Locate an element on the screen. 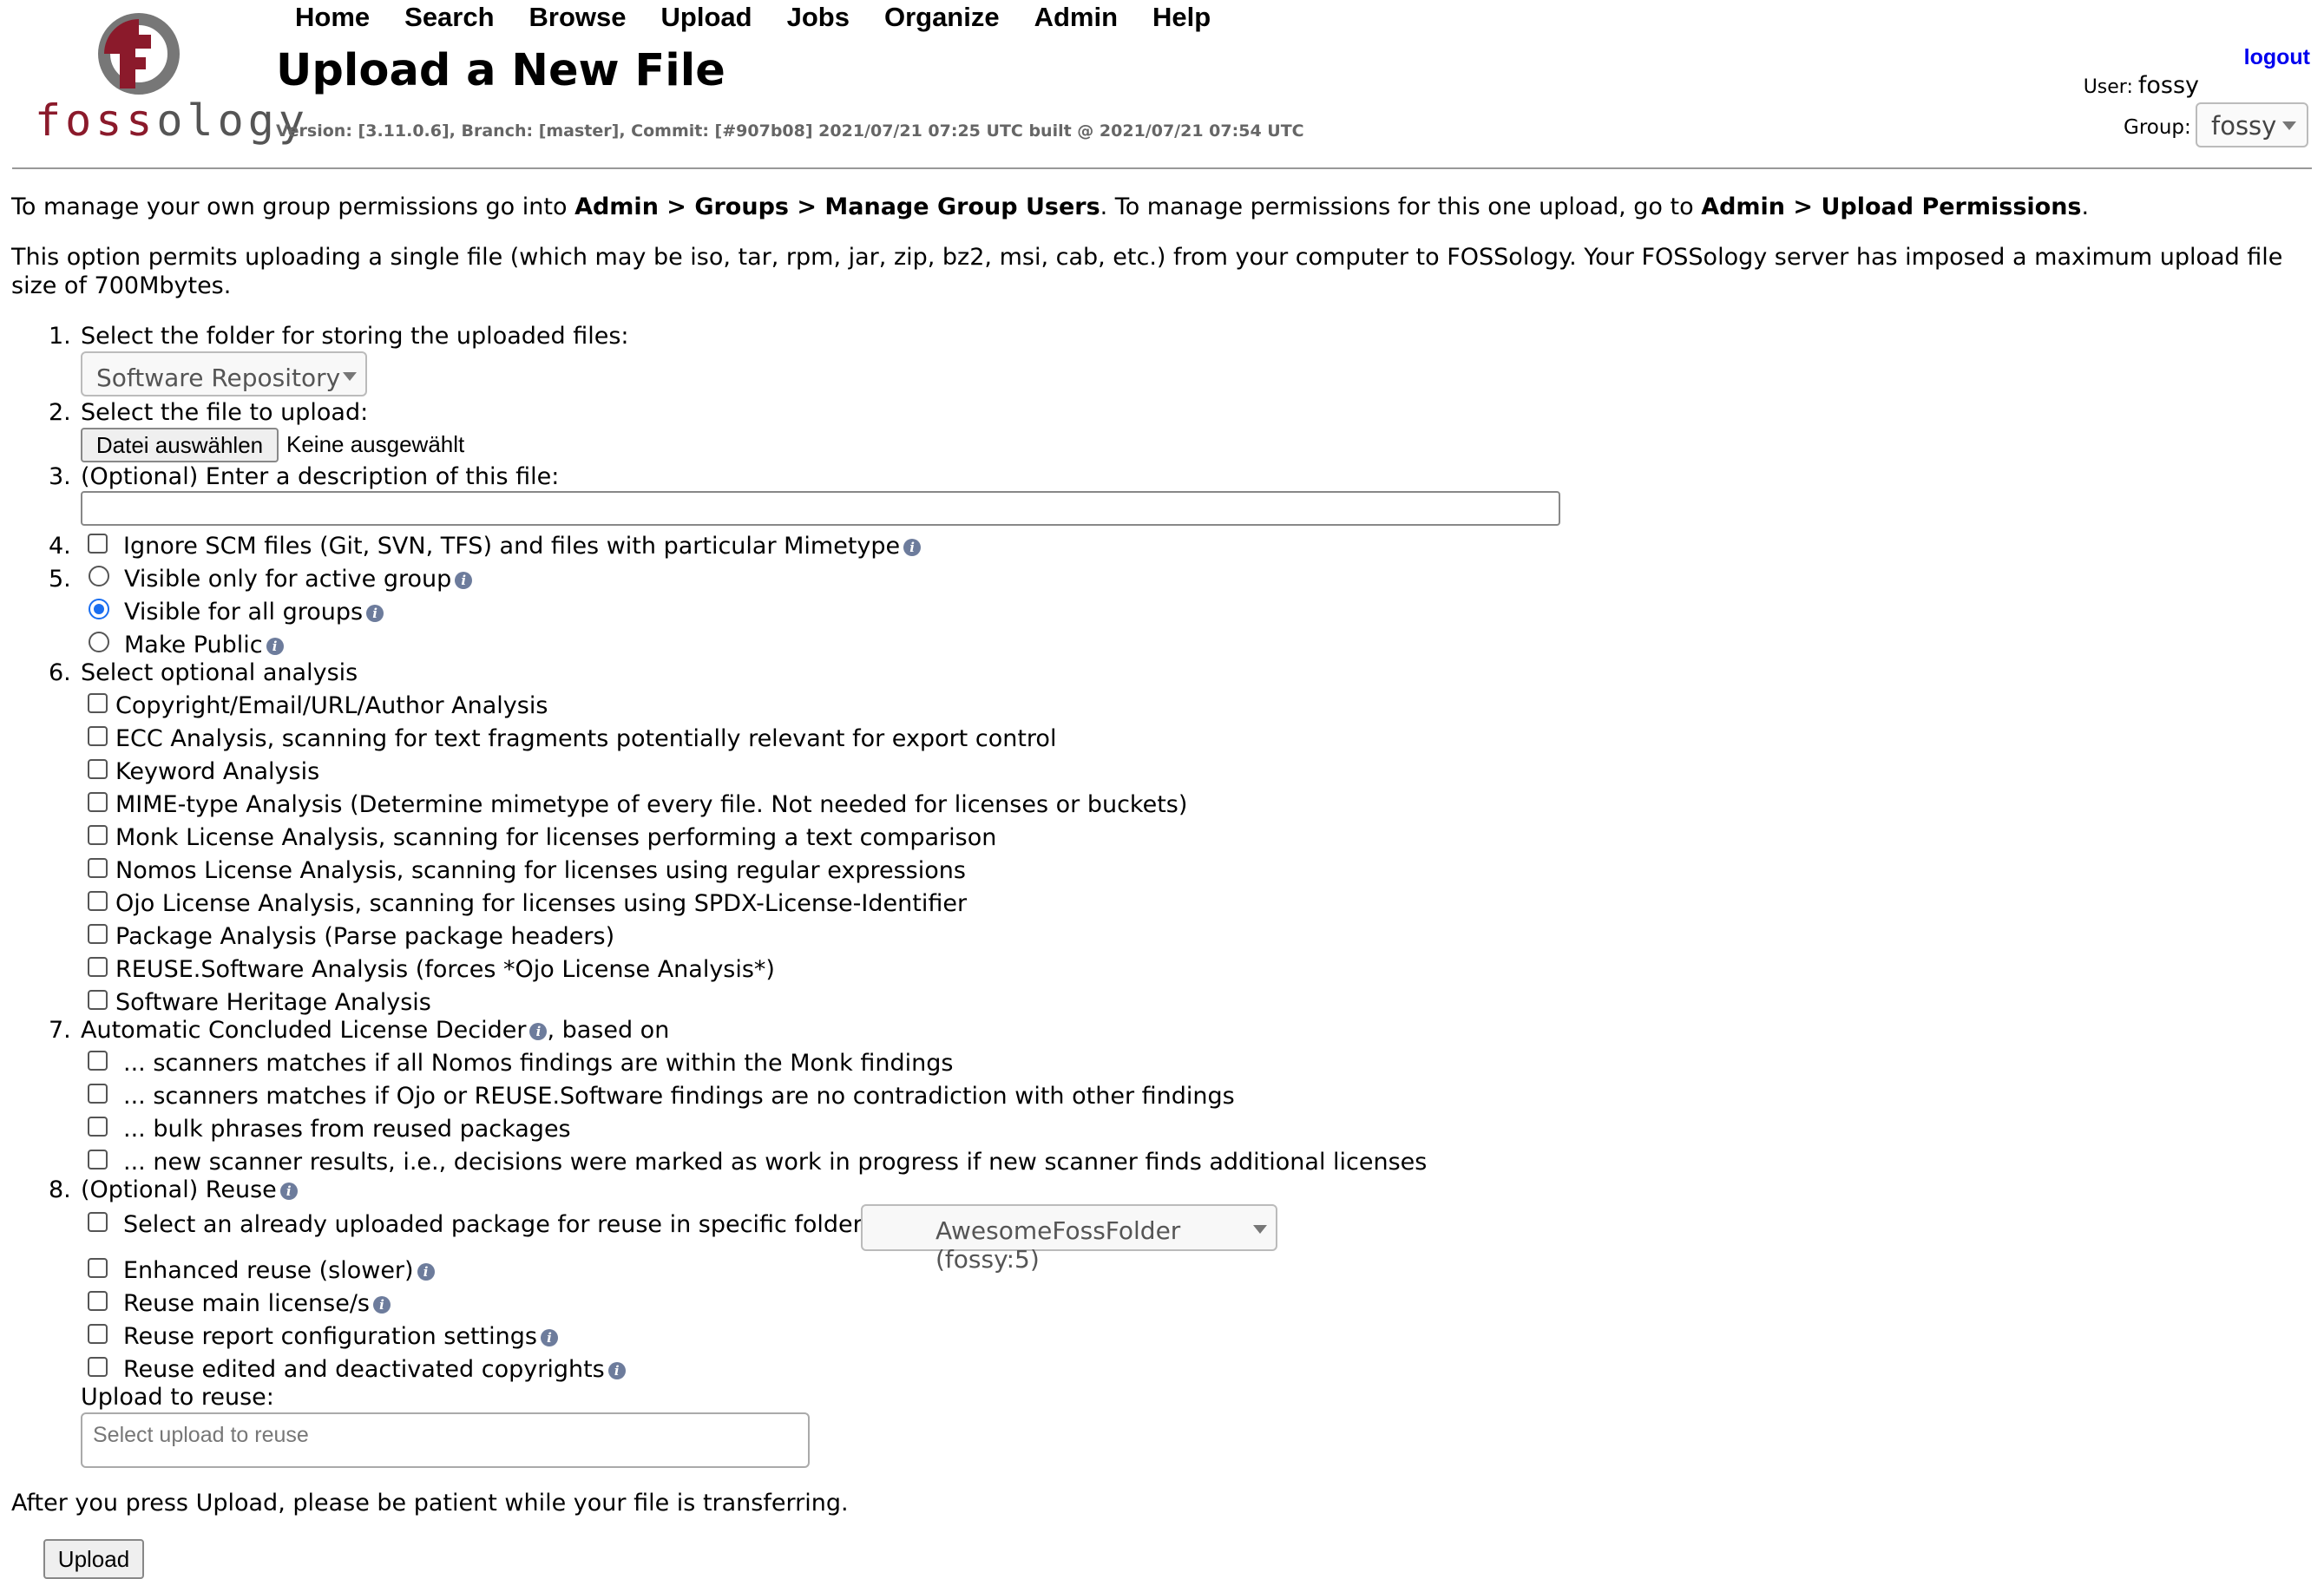 This screenshot has height=1579, width=2324. step-3-number: 3. is located at coordinates (60, 477).